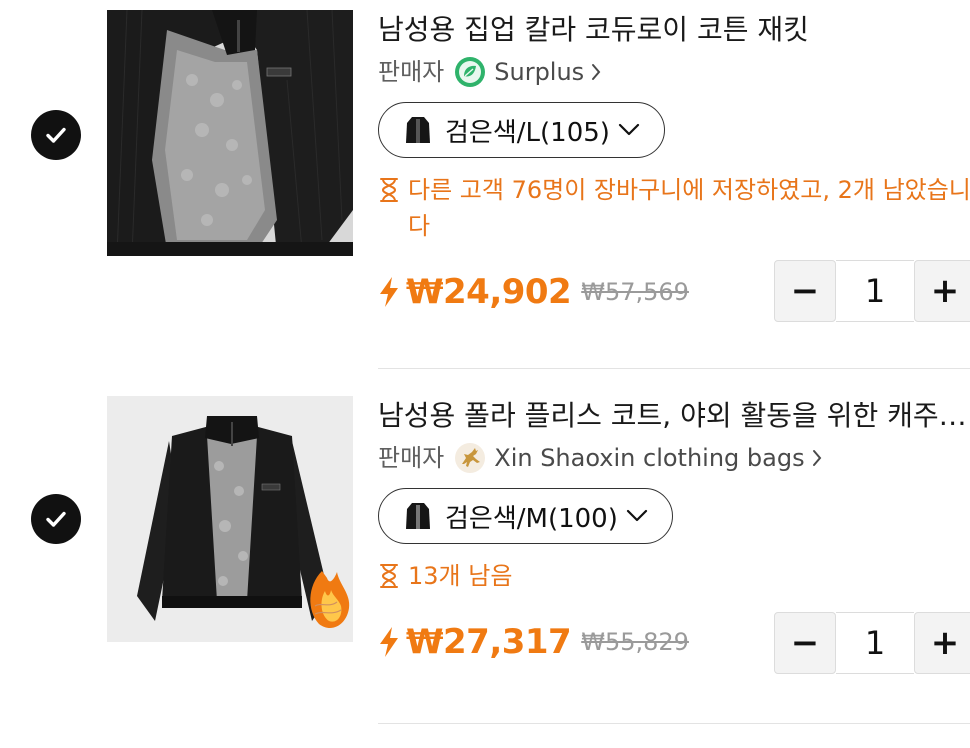  What do you see at coordinates (649, 458) in the screenshot?
I see `seller-name-link: Xin Shaoxin clothing bags` at bounding box center [649, 458].